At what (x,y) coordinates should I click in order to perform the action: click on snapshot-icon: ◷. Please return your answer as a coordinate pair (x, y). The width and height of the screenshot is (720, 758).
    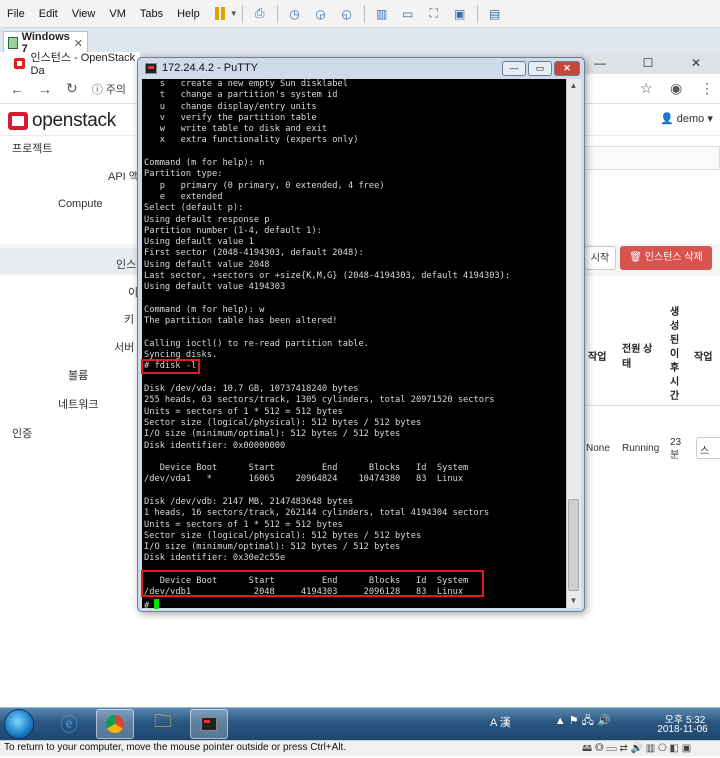
    Looking at the image, I should click on (295, 14).